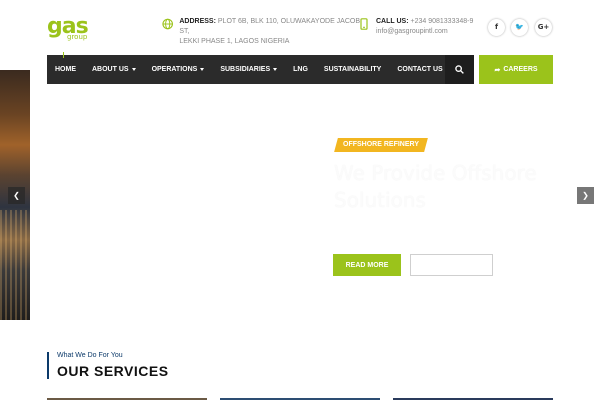 This screenshot has width=600, height=400. I want to click on nav-item-operations: OPERATIONS, so click(178, 69).